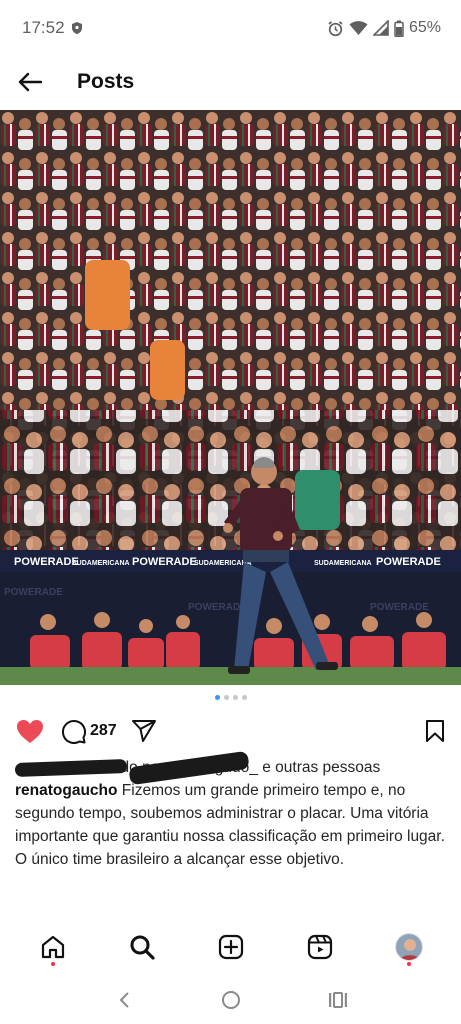 Image resolution: width=461 pixels, height=1024 pixels. Describe the element at coordinates (106, 81) in the screenshot. I see `page-title: Posts` at that location.